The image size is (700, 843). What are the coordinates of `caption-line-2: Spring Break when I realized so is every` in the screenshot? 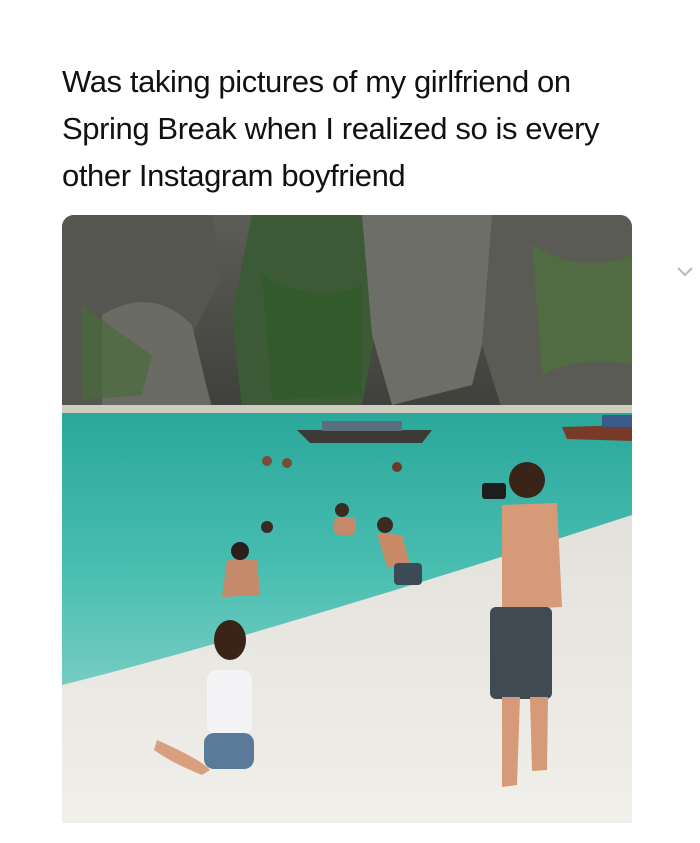 It's located at (331, 128).